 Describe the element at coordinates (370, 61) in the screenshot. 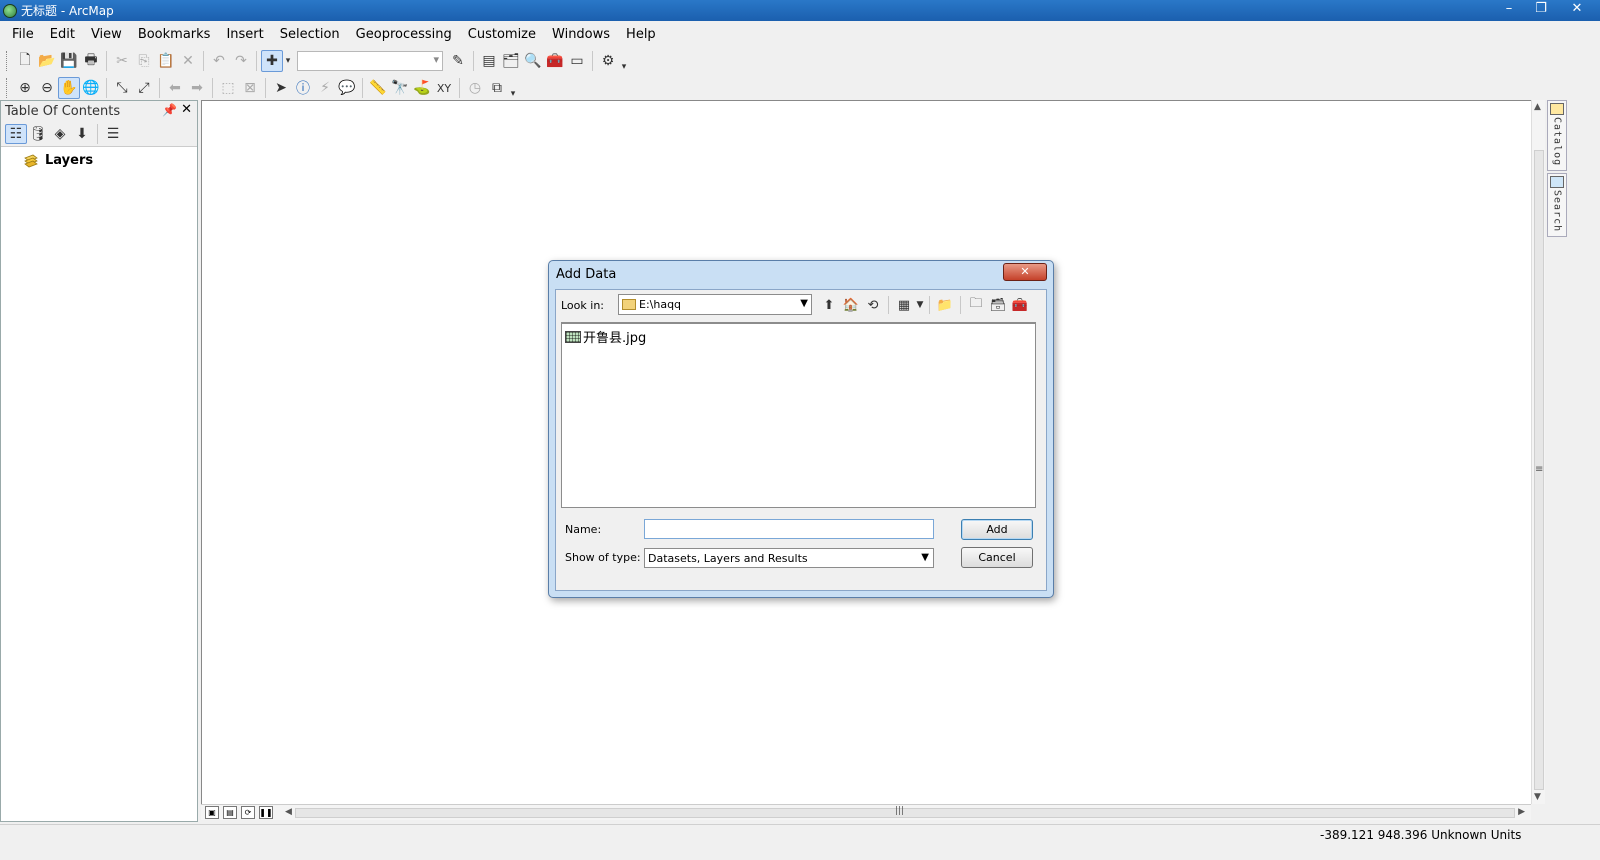

I see `map-scale-combo` at that location.